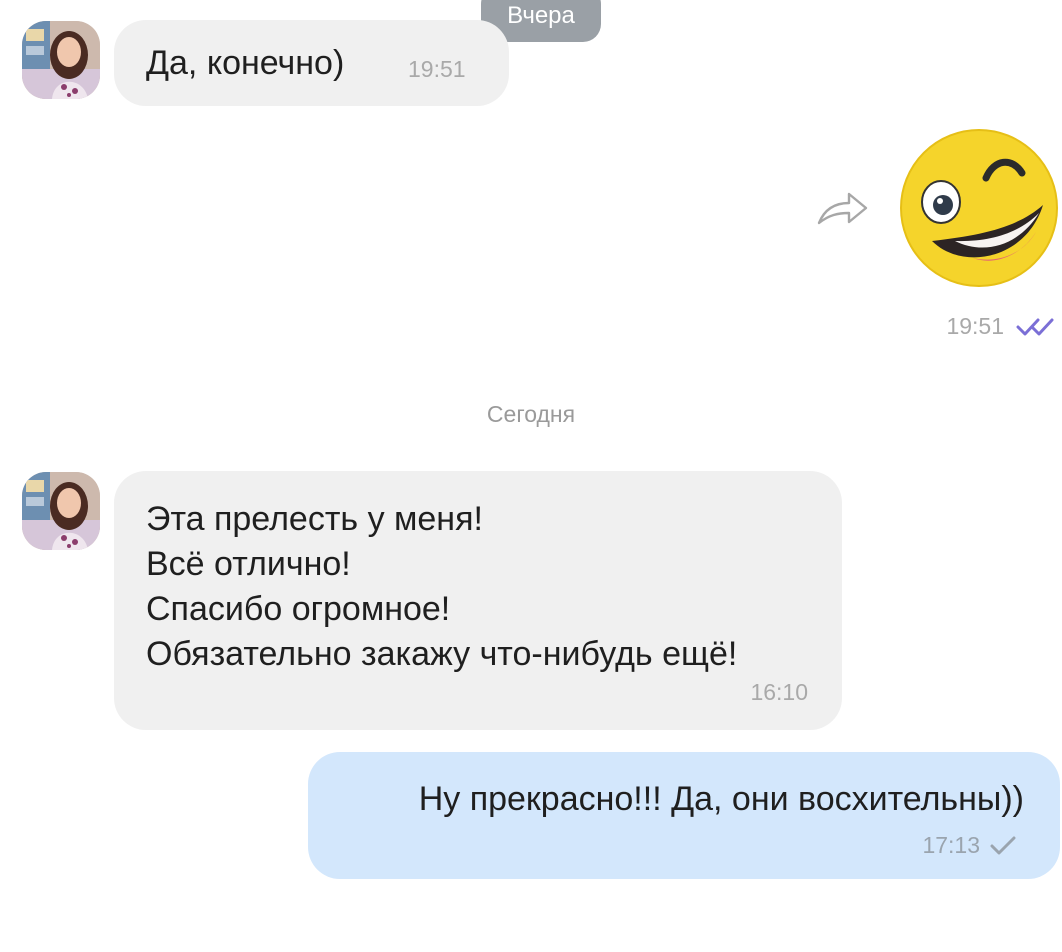 The width and height of the screenshot is (1062, 952). What do you see at coordinates (248, 564) in the screenshot?
I see `message-line: Всё отлично!` at bounding box center [248, 564].